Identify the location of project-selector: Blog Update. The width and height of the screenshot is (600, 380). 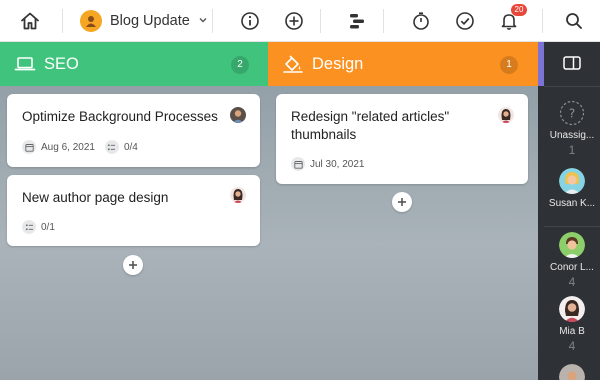
(144, 21).